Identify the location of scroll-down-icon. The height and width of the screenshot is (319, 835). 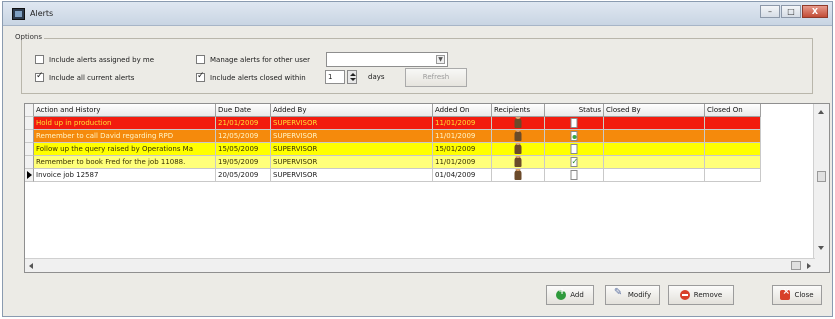
(821, 248).